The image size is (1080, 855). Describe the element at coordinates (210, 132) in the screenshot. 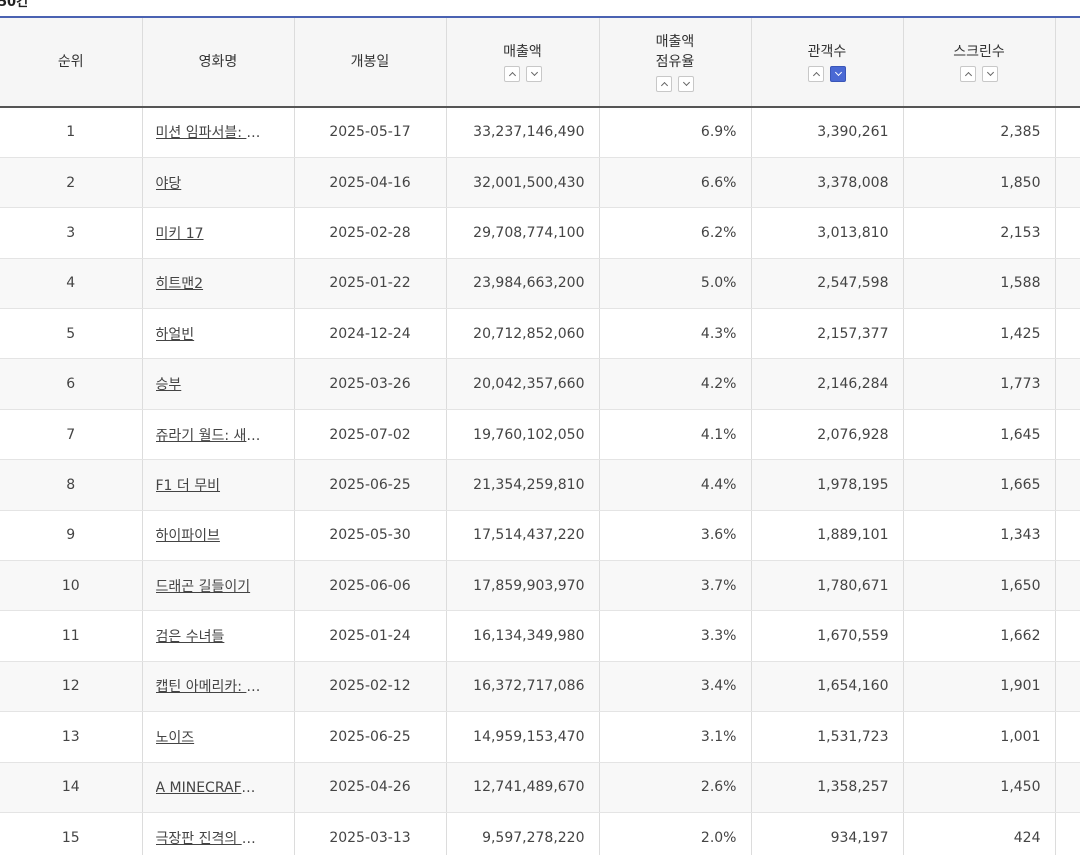

I see `movie-title-link: 미션 임파서블: 파이널 레코닝` at that location.